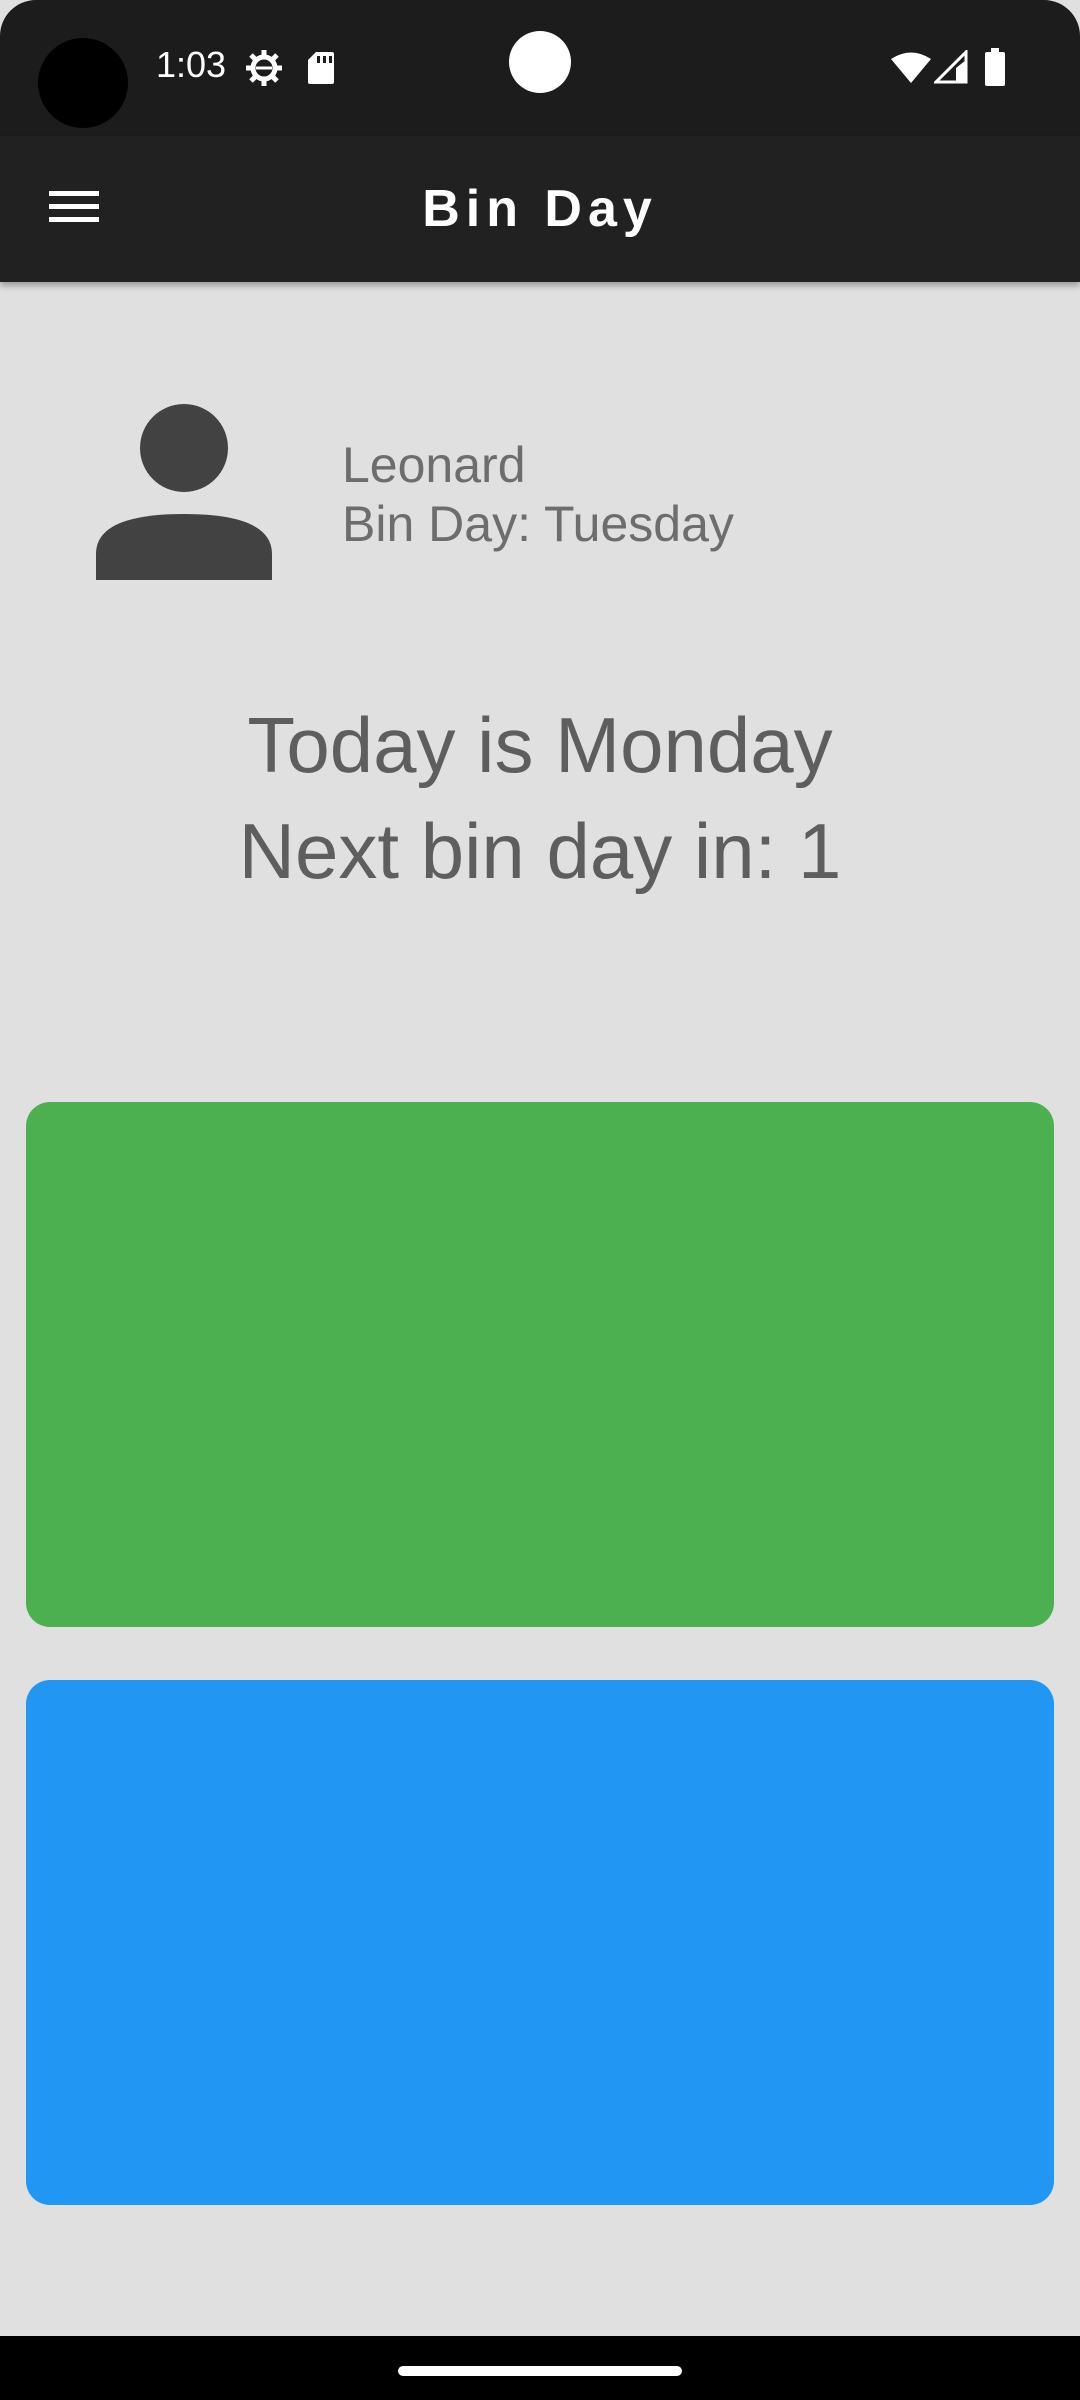 The image size is (1080, 2400). What do you see at coordinates (321, 70) in the screenshot?
I see `sd-card-icon` at bounding box center [321, 70].